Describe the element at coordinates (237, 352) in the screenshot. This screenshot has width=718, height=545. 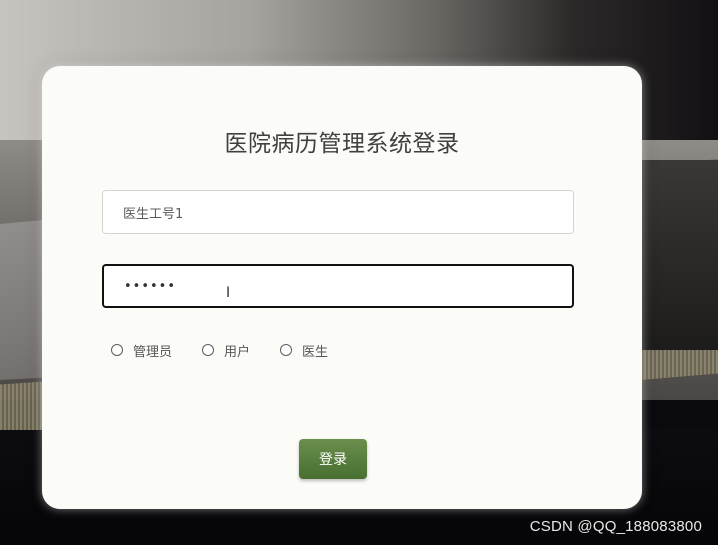
I see `role-label-user: 用户` at that location.